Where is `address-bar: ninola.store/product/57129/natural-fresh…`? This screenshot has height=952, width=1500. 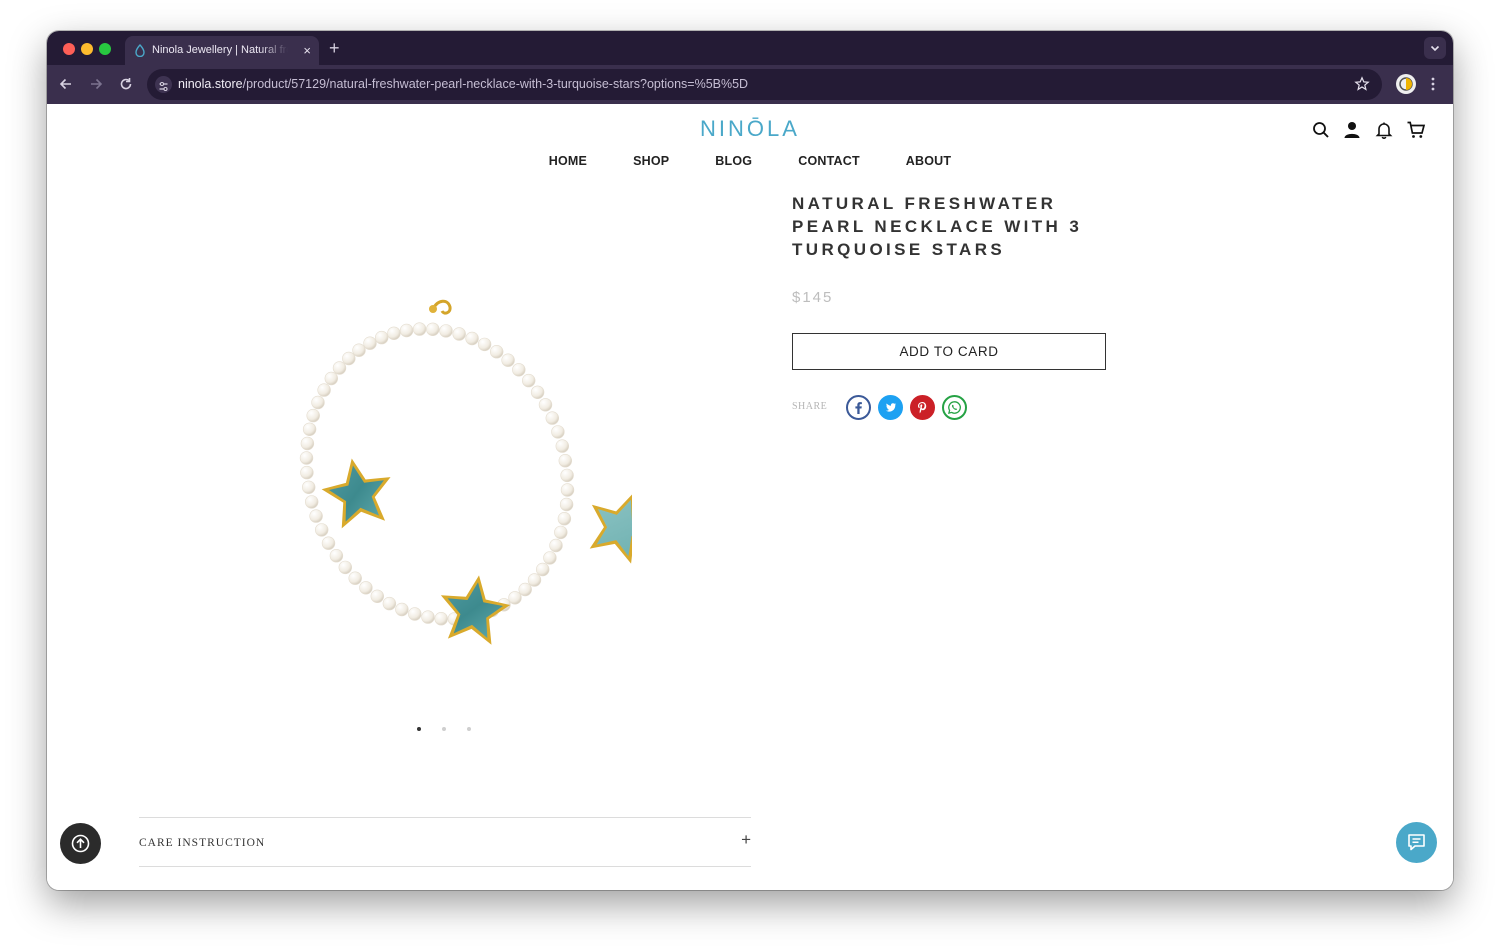
address-bar: ninola.store/product/57129/natural-fresh… is located at coordinates (764, 84).